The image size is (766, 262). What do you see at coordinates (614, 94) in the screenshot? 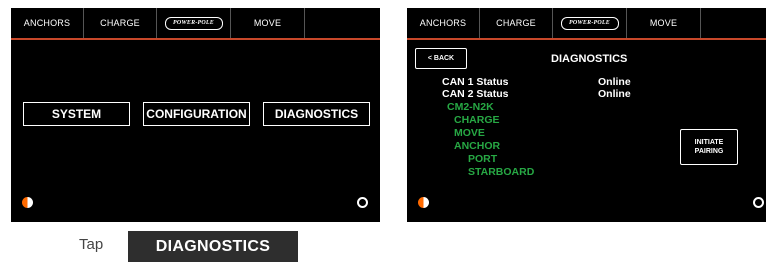
I see `can2-status-value: Online` at bounding box center [614, 94].